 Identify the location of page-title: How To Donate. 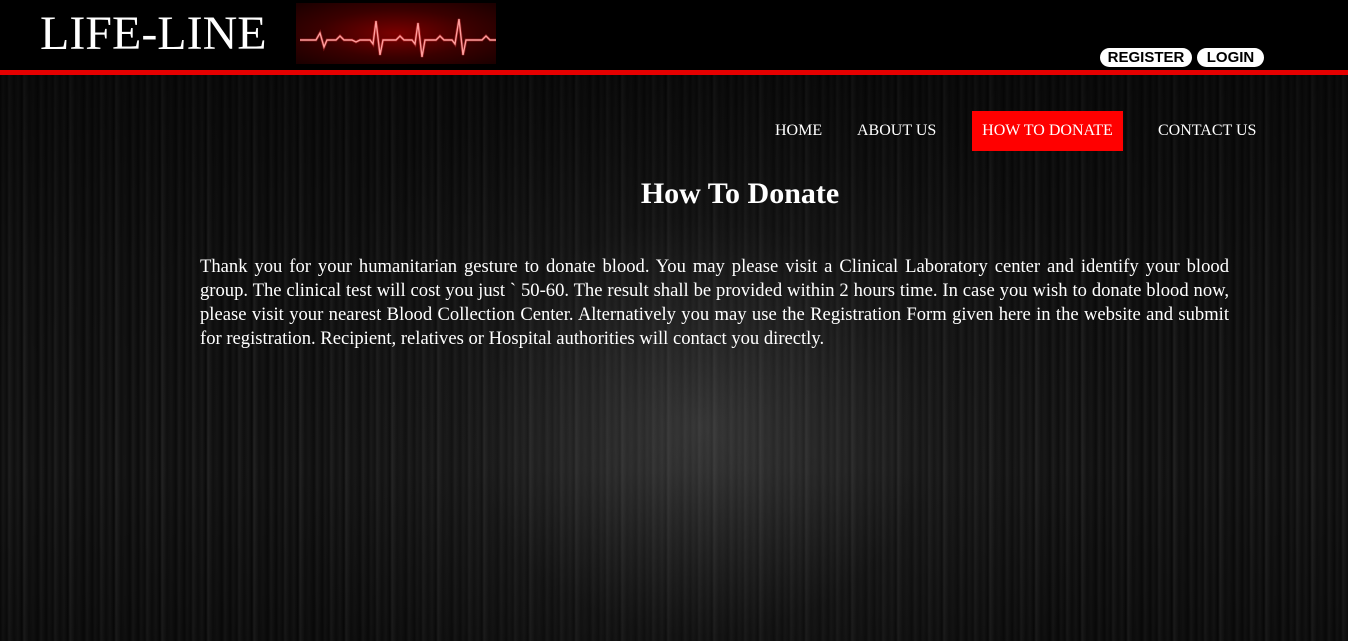
(740, 193).